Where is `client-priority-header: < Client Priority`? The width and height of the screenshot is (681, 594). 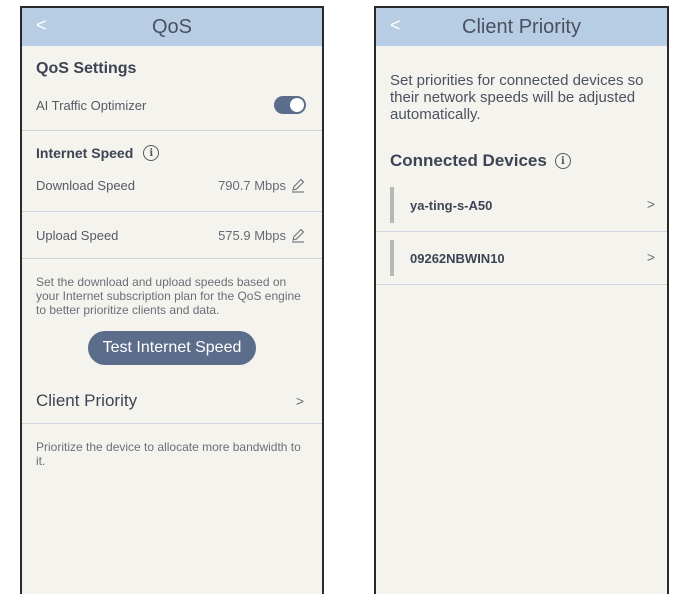 client-priority-header: < Client Priority is located at coordinates (521, 27).